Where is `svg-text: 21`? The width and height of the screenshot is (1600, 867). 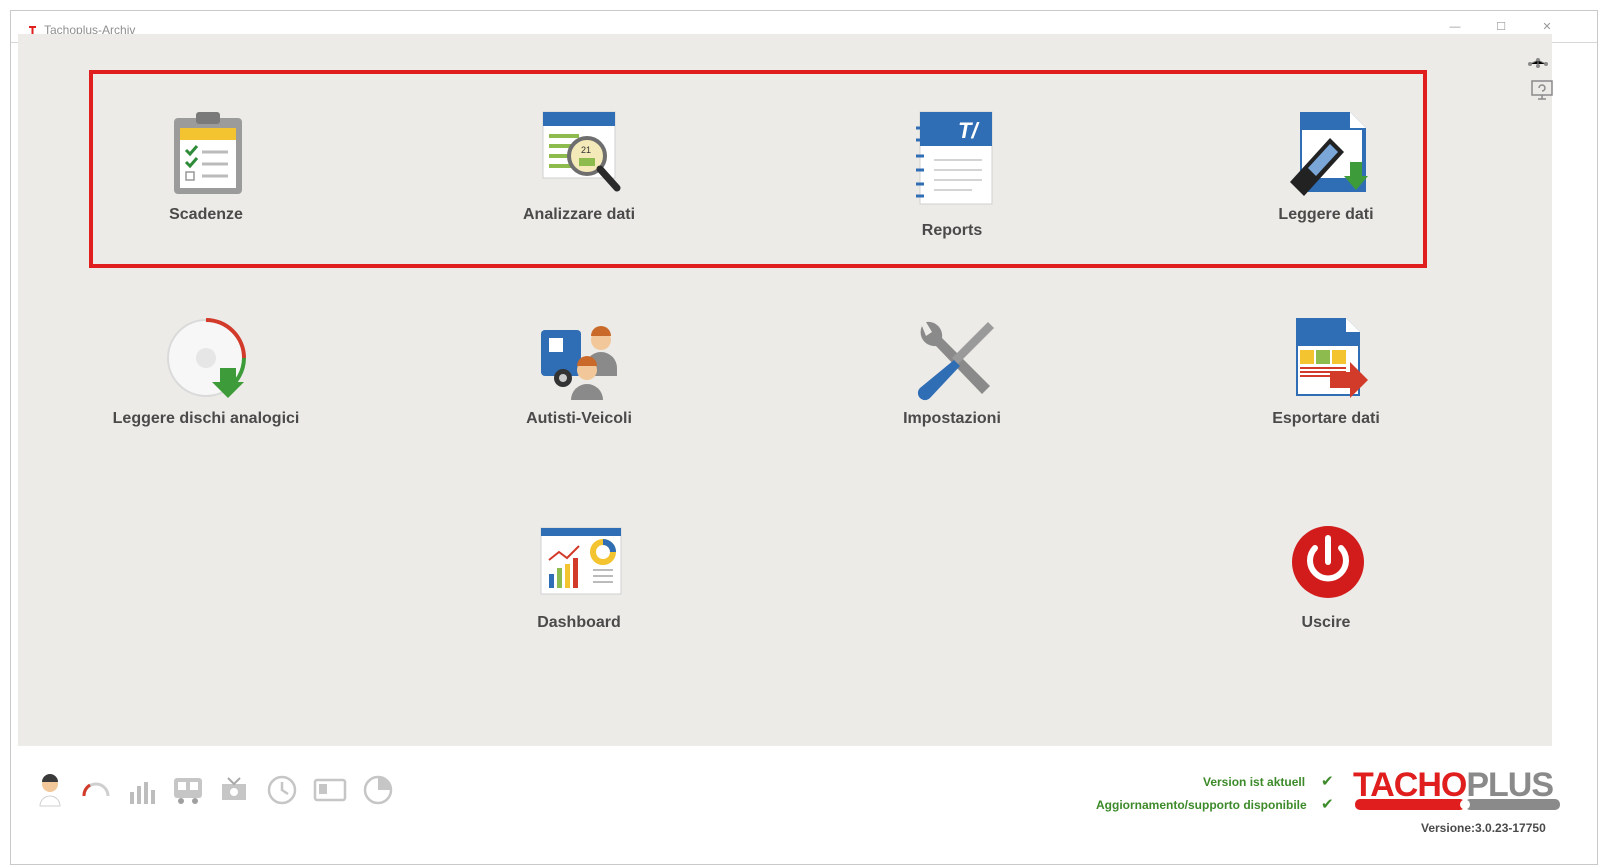
svg-text: 21 is located at coordinates (586, 150).